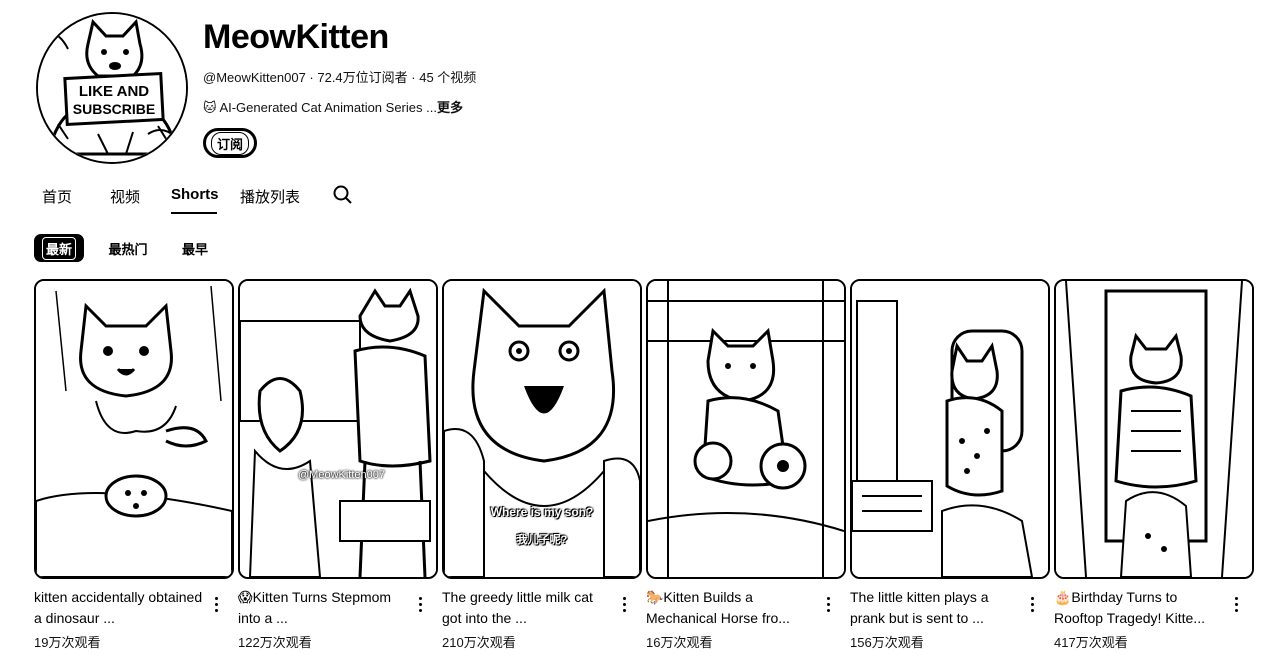  Describe the element at coordinates (887, 642) in the screenshot. I see `short-views: 156万次观看` at that location.